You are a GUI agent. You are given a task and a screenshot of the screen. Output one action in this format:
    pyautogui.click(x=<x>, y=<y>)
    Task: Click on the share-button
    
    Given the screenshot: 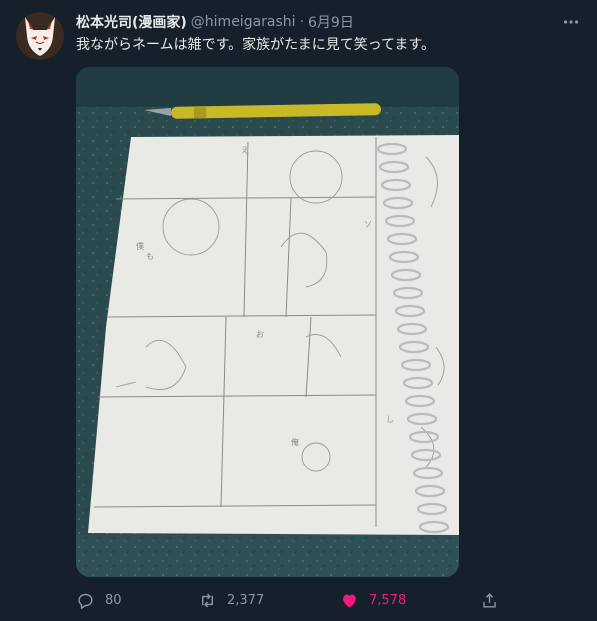 What is the action you would take?
    pyautogui.click(x=494, y=600)
    